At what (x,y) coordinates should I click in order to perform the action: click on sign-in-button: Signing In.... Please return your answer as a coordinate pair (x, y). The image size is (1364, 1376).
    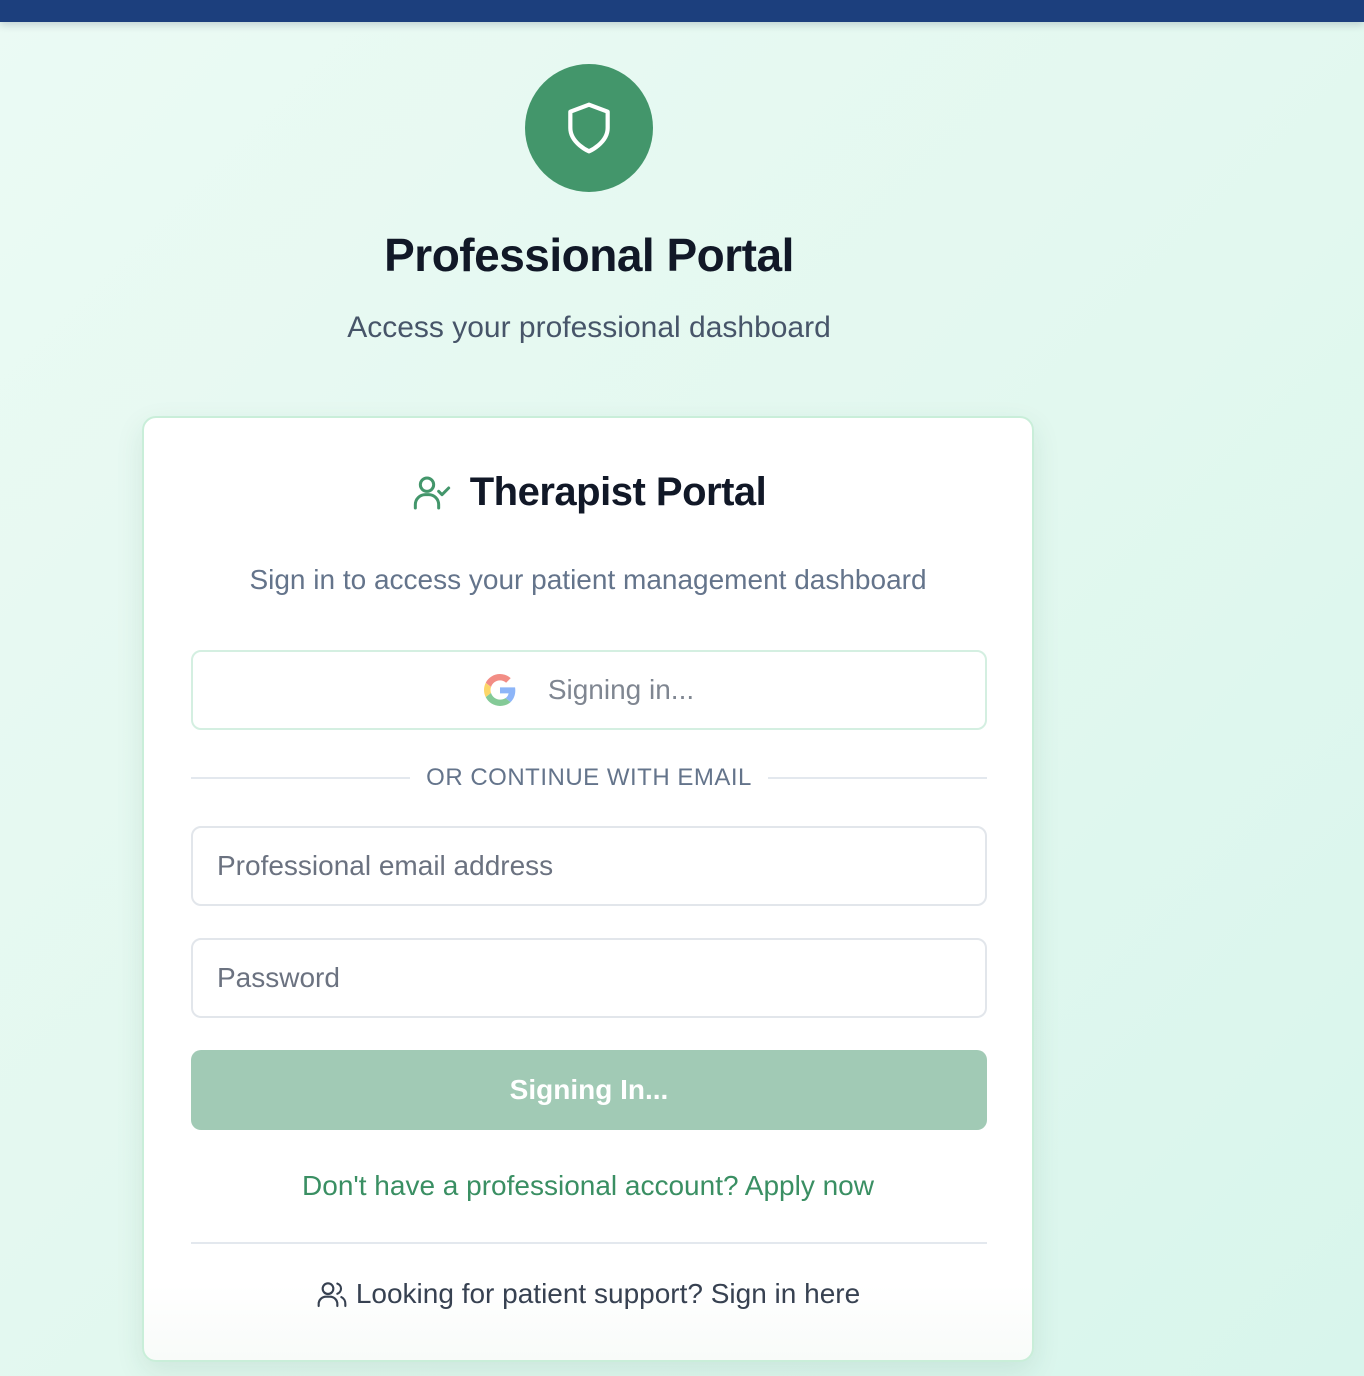
    Looking at the image, I should click on (589, 1090).